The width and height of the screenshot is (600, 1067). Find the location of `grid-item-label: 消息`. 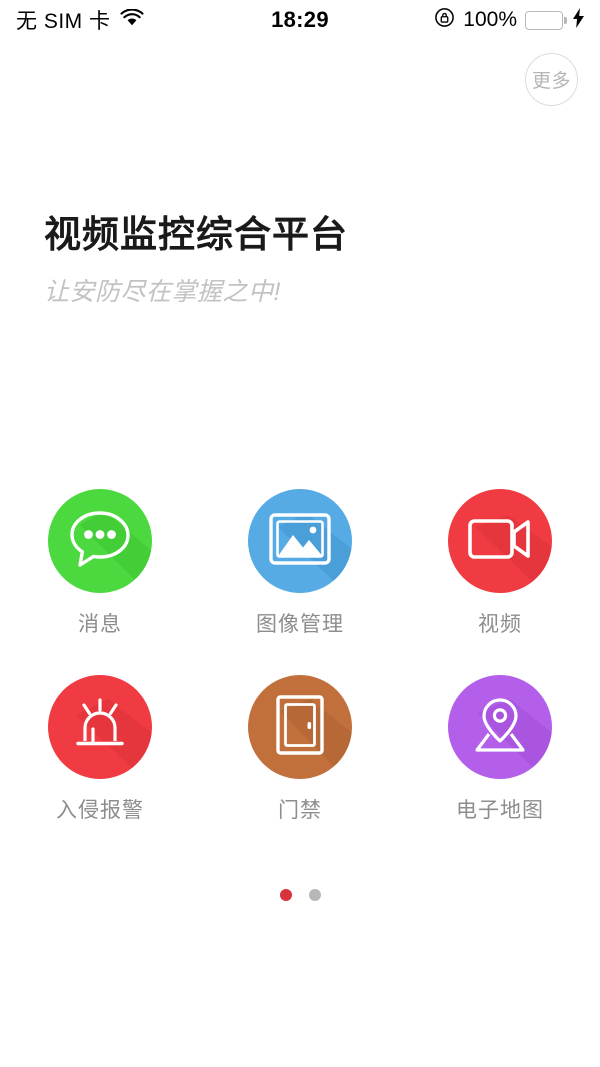

grid-item-label: 消息 is located at coordinates (100, 624).